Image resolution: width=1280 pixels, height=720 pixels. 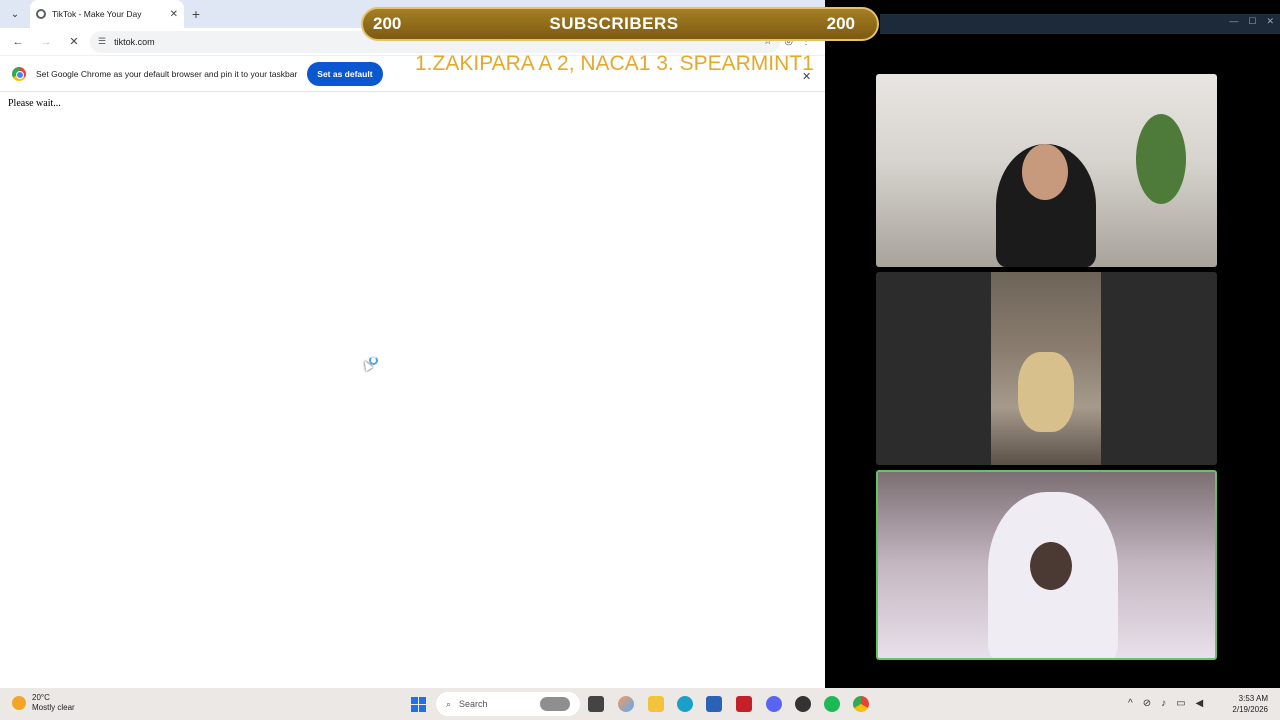 I want to click on copilot-icon, so click(x=626, y=704).